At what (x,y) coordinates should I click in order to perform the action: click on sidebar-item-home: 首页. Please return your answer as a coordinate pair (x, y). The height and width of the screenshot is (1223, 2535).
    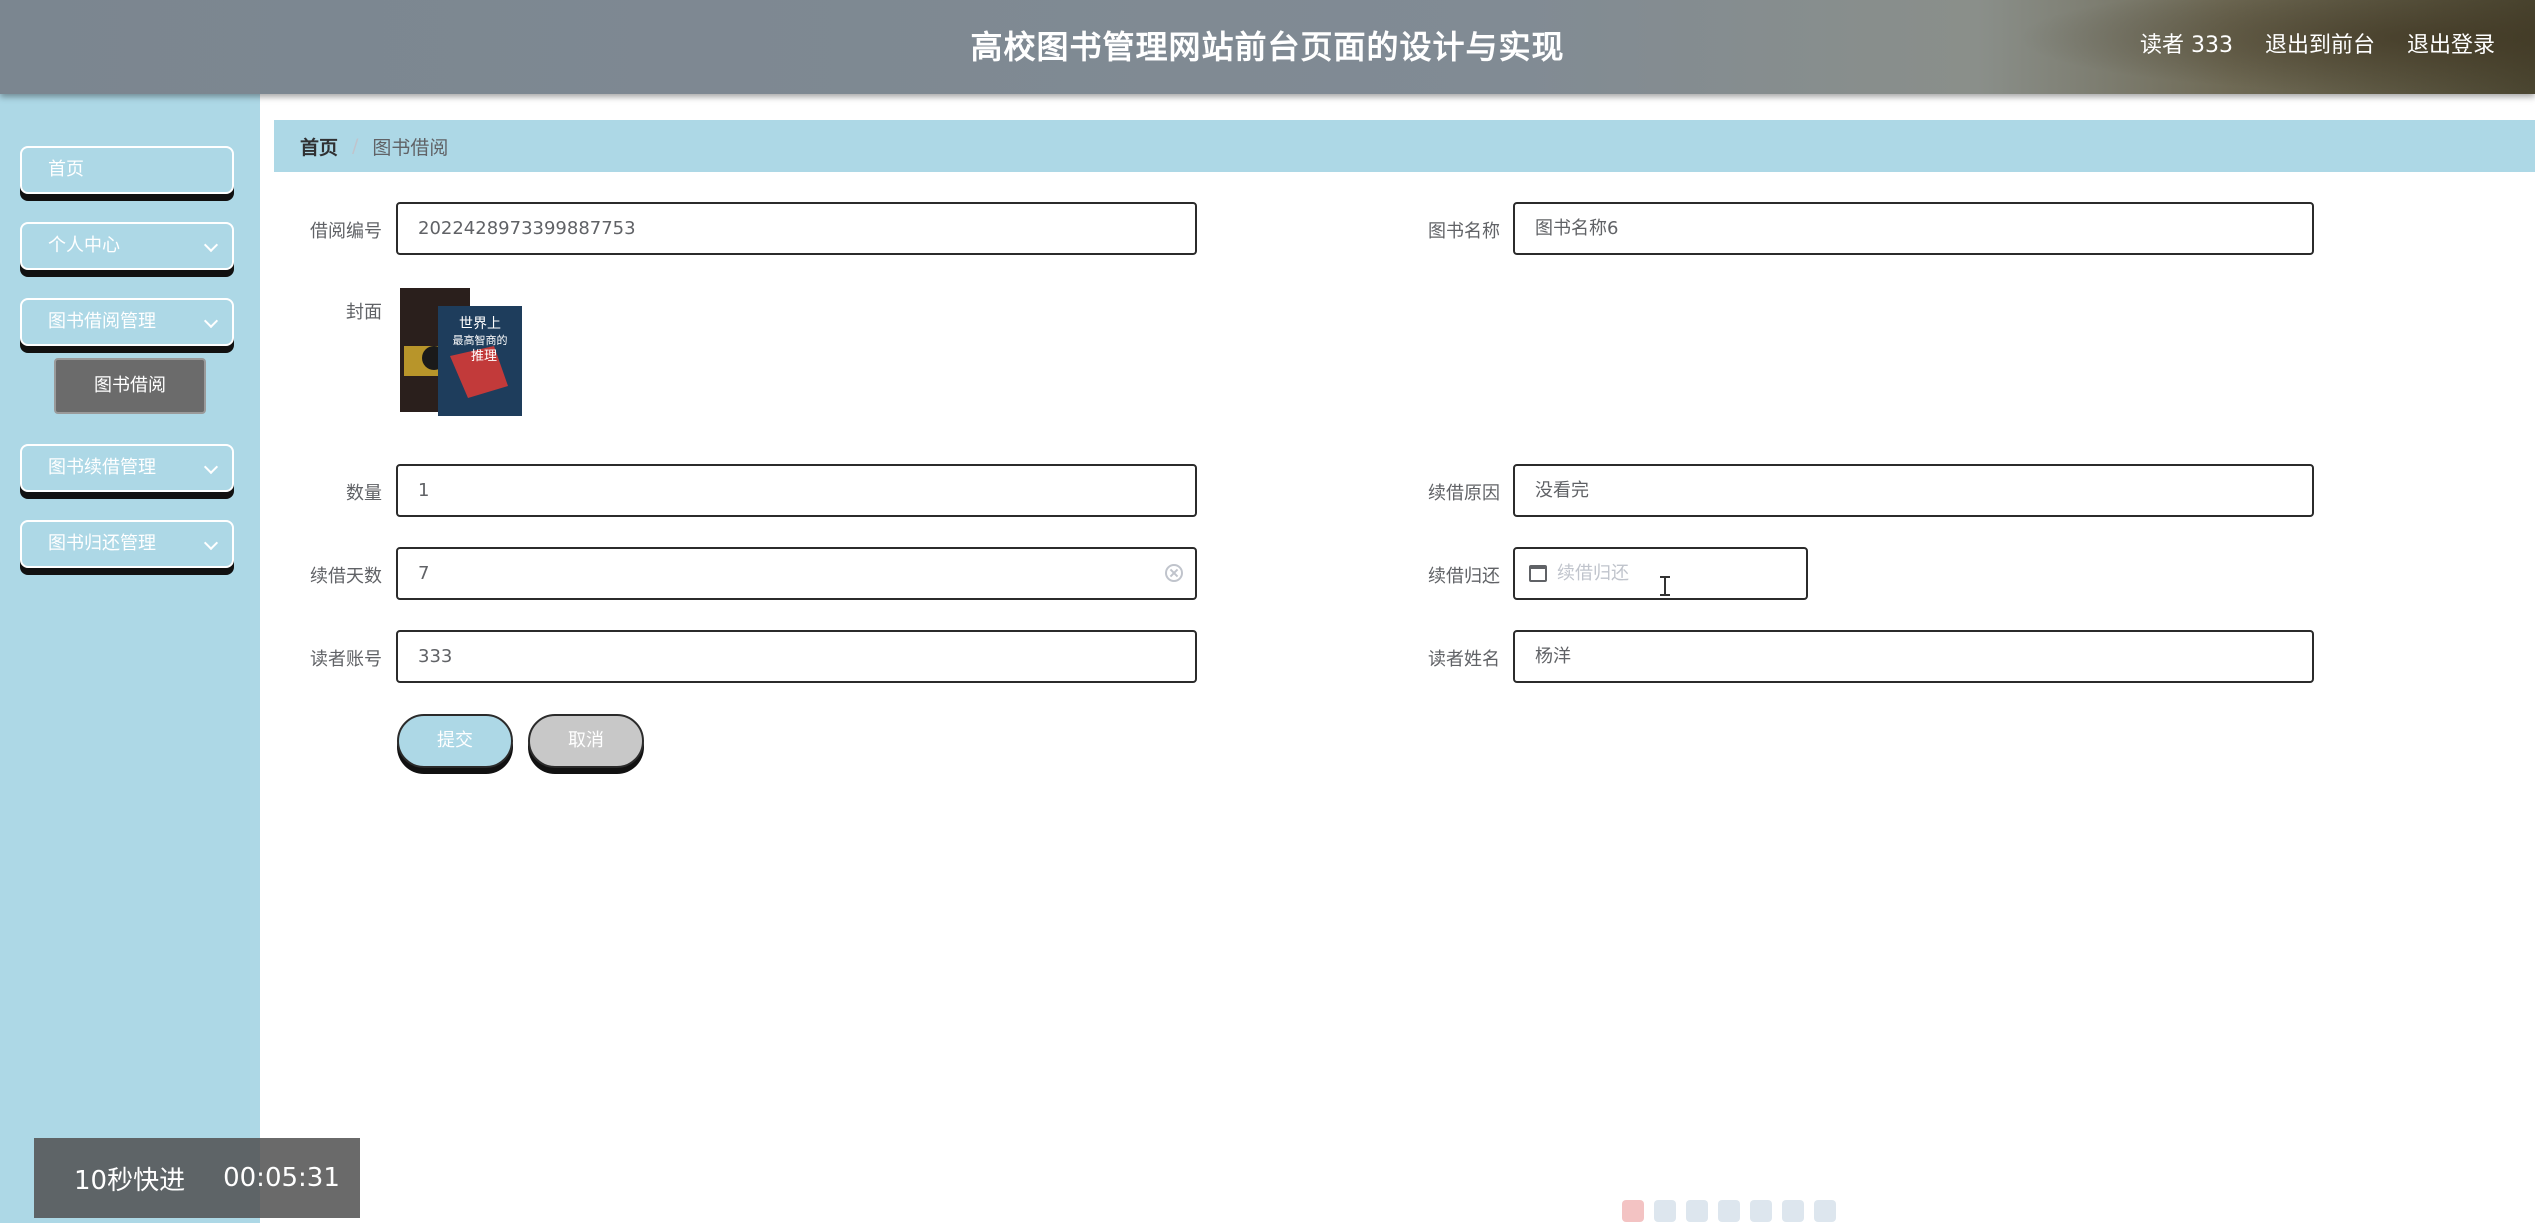
    Looking at the image, I should click on (127, 170).